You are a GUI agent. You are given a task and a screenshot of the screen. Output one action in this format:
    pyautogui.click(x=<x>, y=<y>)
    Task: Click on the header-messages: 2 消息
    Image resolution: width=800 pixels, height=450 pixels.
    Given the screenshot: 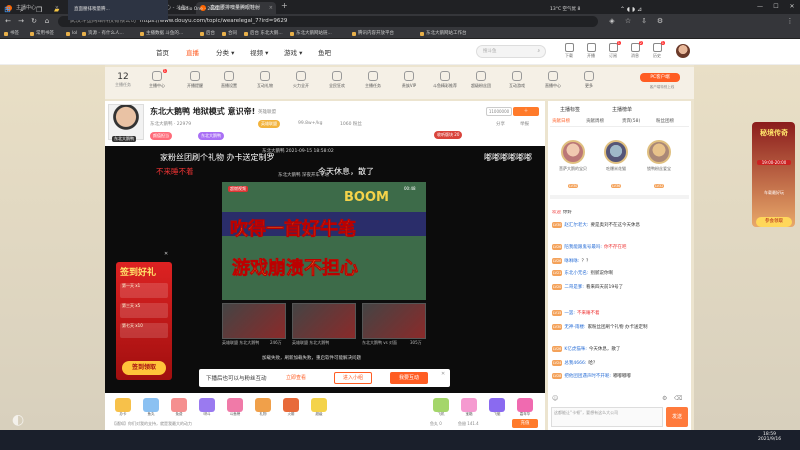 What is the action you would take?
    pyautogui.click(x=635, y=50)
    